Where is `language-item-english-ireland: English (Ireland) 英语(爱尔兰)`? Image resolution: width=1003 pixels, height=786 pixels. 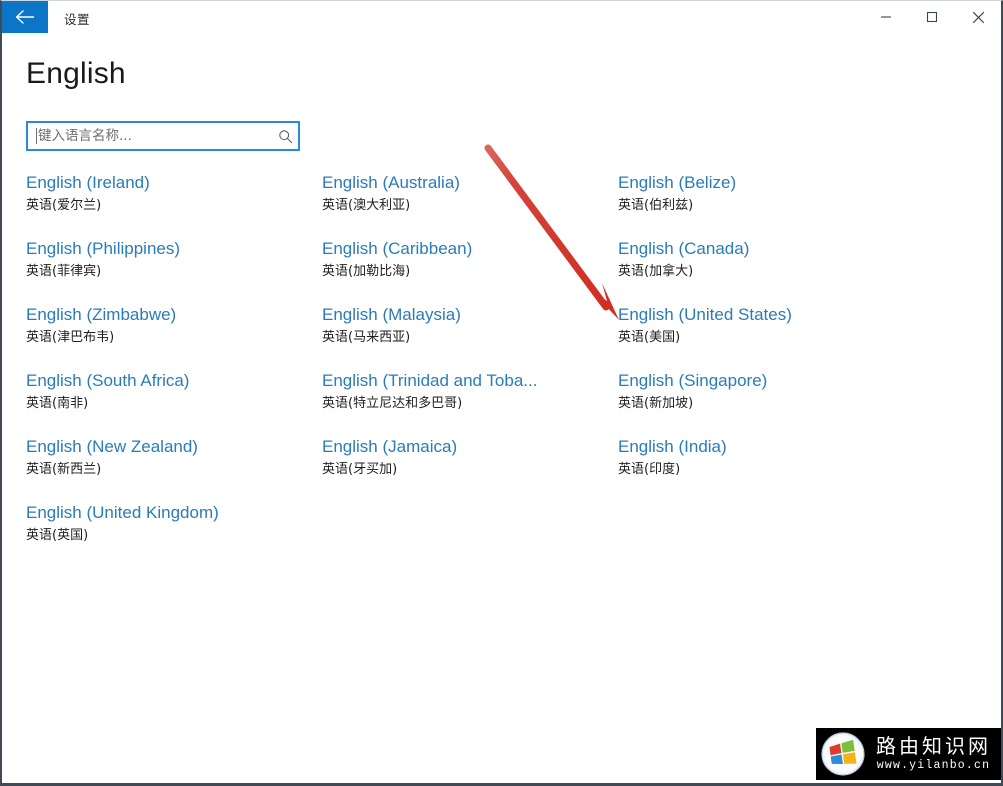 language-item-english-ireland: English (Ireland) 英语(爱尔兰) is located at coordinates (174, 204).